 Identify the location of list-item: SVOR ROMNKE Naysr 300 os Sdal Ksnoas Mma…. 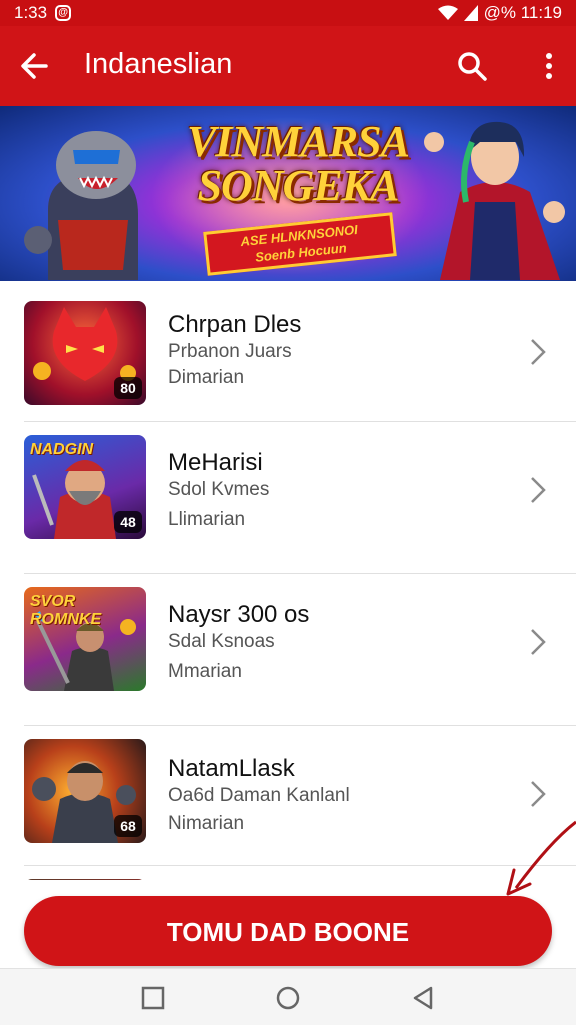
(288, 650).